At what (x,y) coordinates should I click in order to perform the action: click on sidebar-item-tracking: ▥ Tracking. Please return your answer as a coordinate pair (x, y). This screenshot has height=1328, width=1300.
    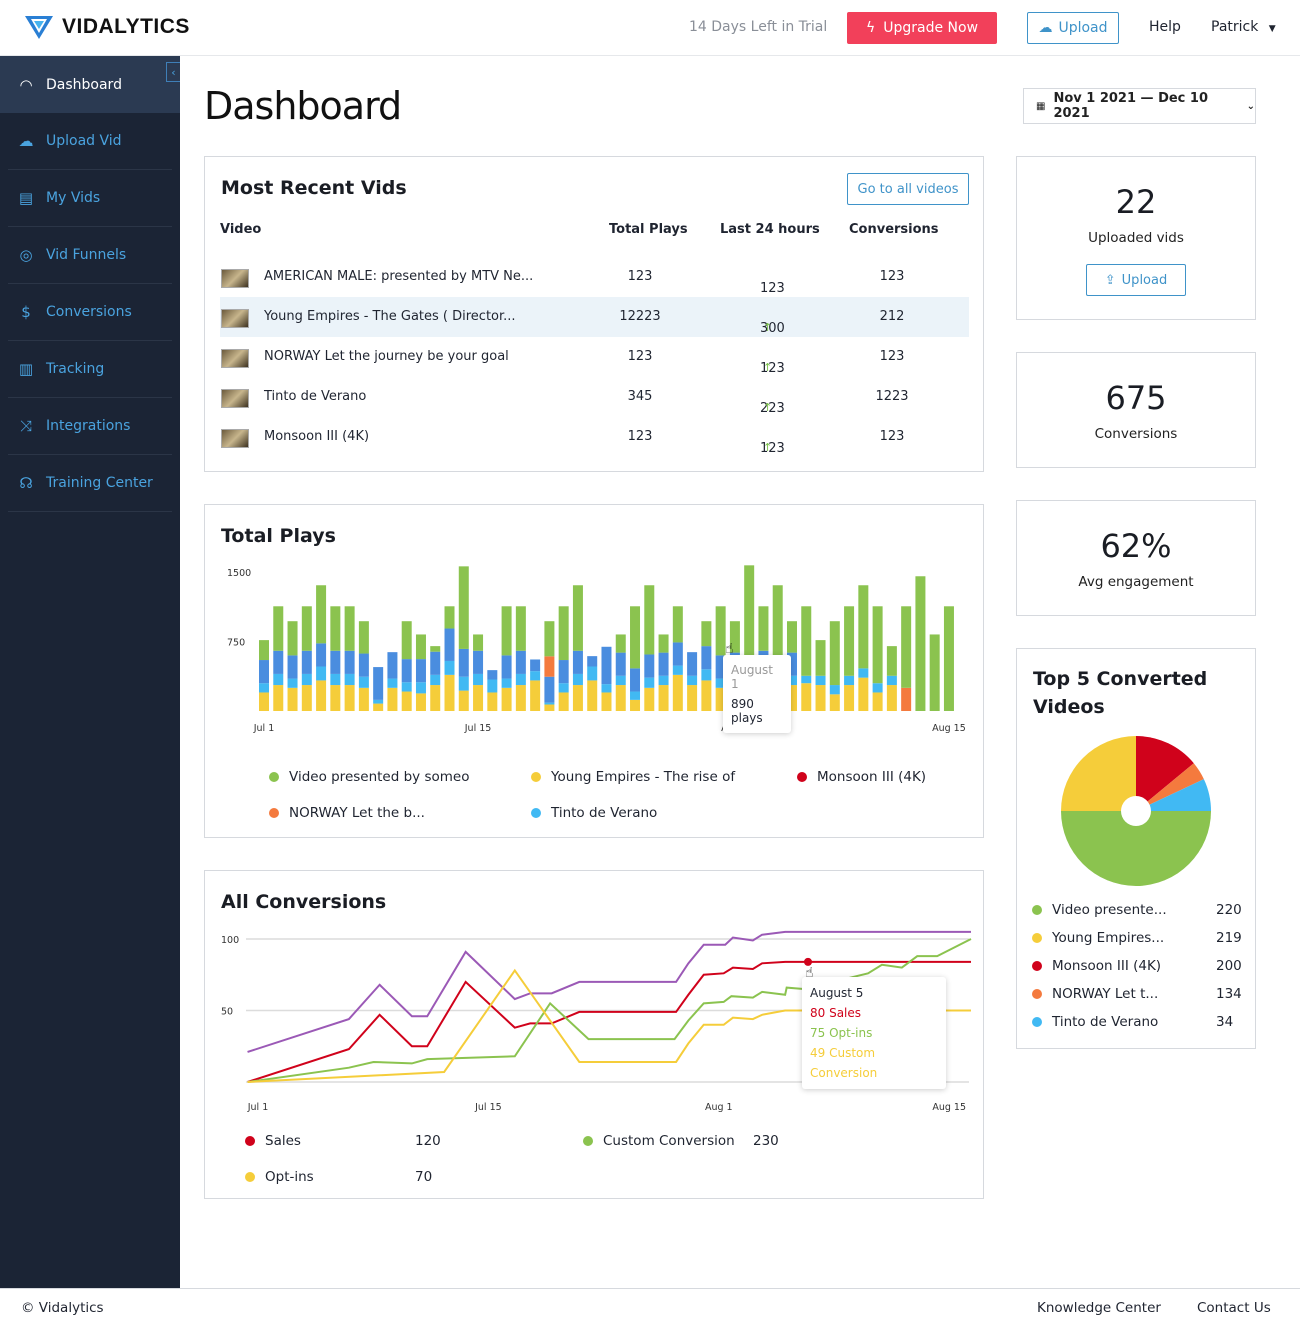
    Looking at the image, I should click on (90, 369).